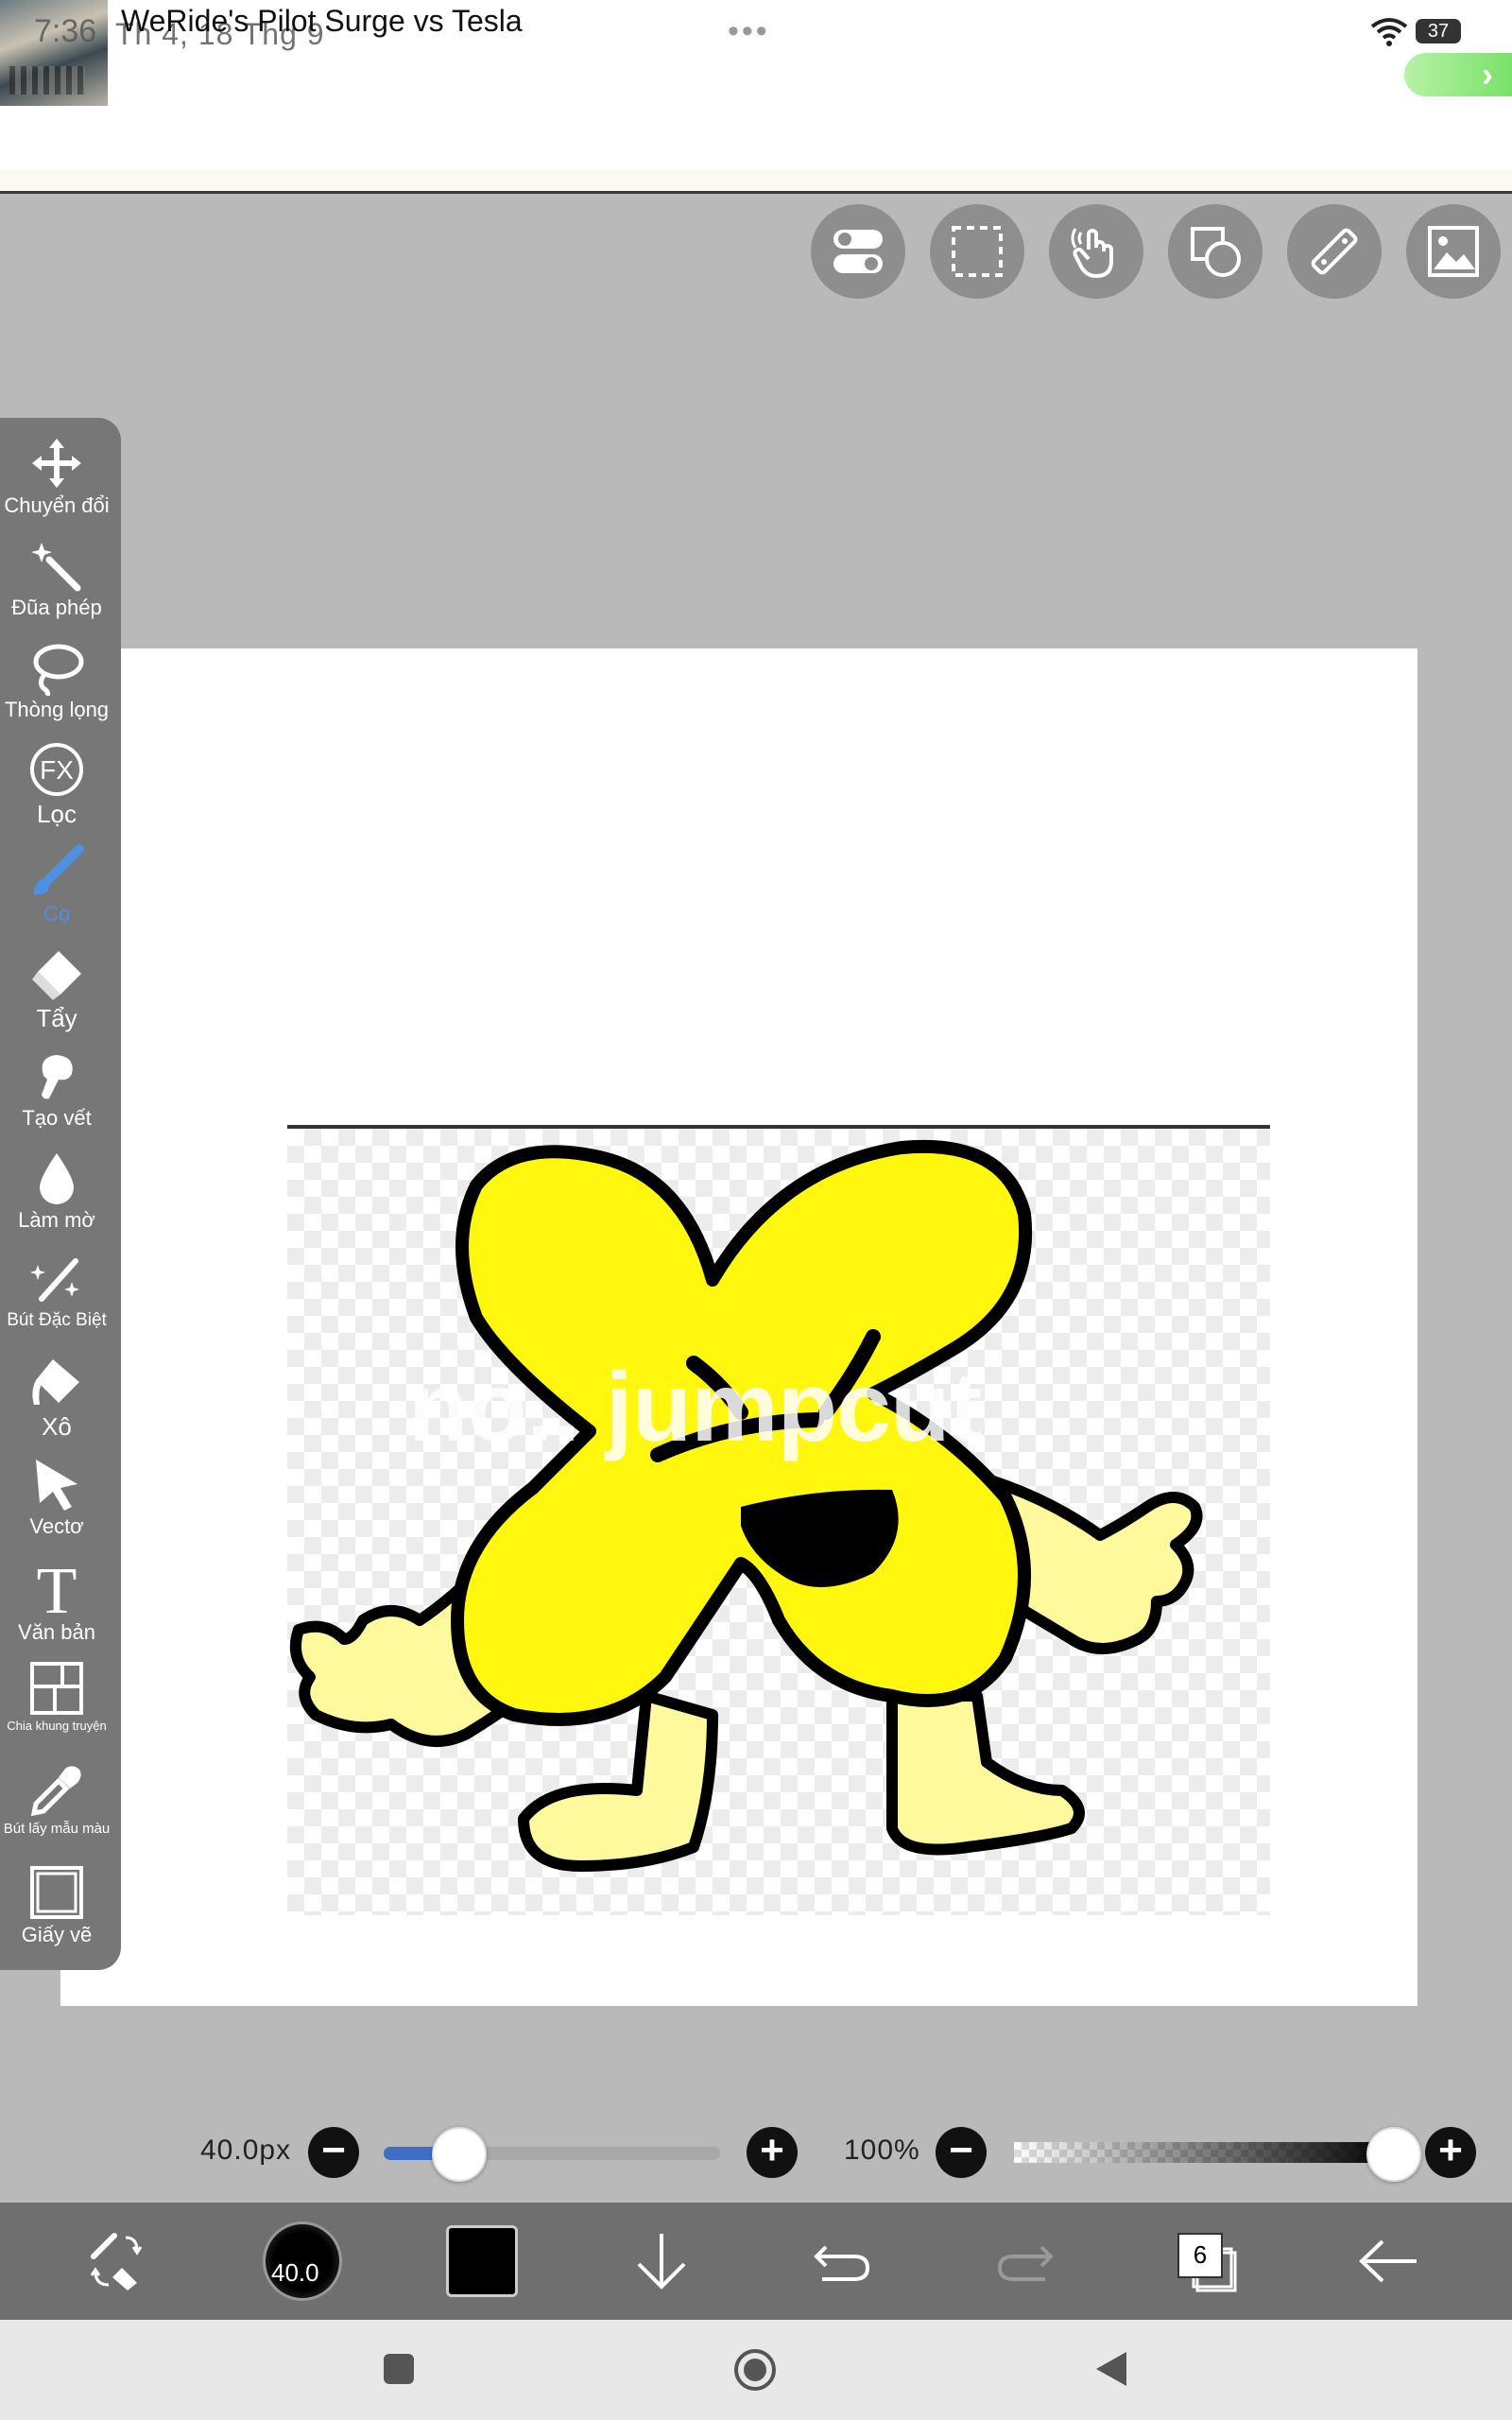 Image resolution: width=1512 pixels, height=2420 pixels. Describe the element at coordinates (57, 505) in the screenshot. I see `tool-label: Chuyển đổi` at that location.